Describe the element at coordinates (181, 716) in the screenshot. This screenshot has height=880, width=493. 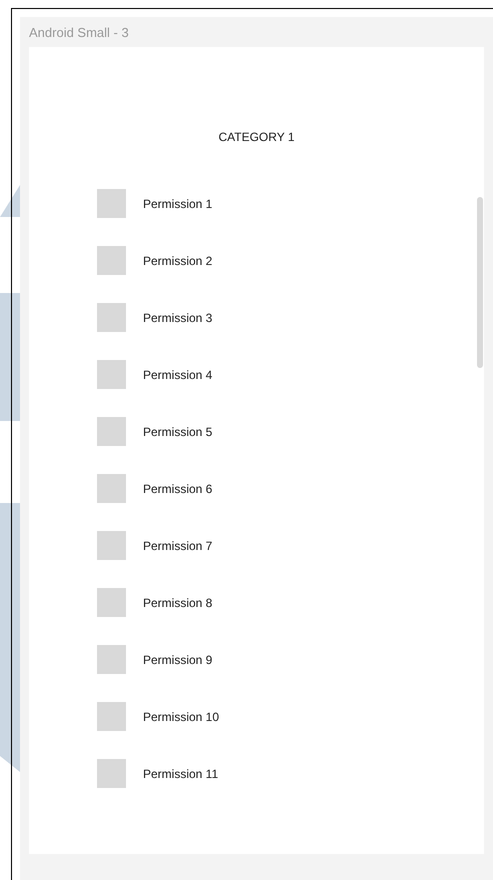
I see `permission-label: Permission 10` at that location.